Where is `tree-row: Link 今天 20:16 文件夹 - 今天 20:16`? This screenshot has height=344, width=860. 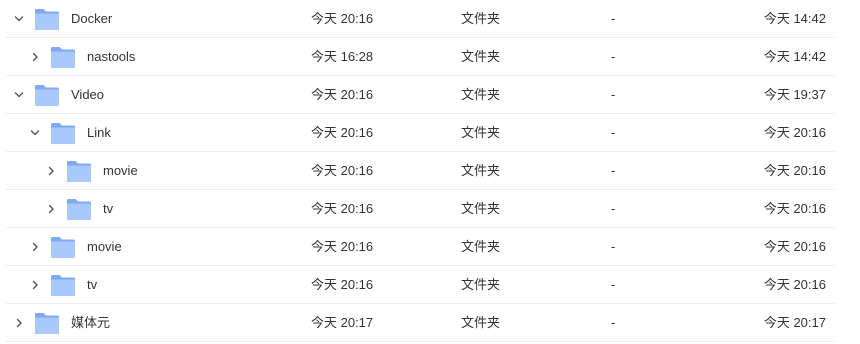
tree-row: Link 今天 20:16 文件夹 - 今天 20:16 is located at coordinates (430, 133).